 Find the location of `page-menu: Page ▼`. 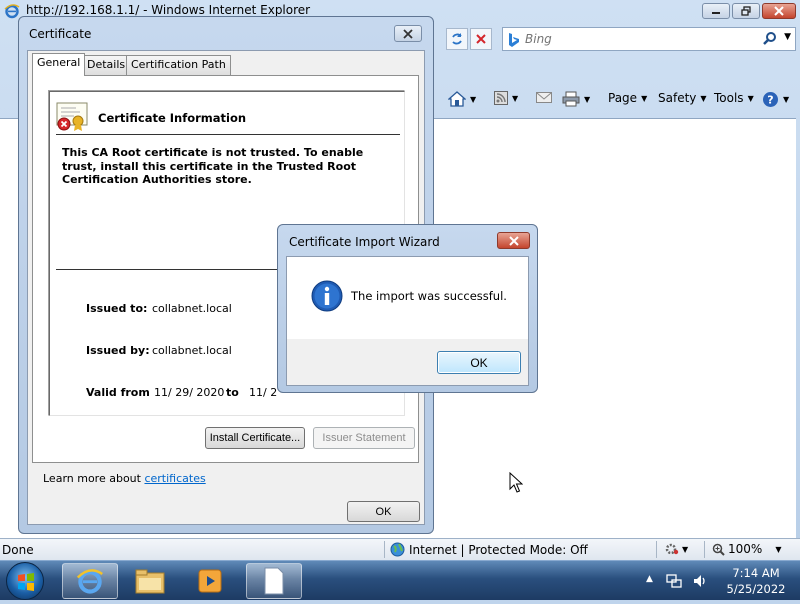

page-menu: Page ▼ is located at coordinates (627, 98).